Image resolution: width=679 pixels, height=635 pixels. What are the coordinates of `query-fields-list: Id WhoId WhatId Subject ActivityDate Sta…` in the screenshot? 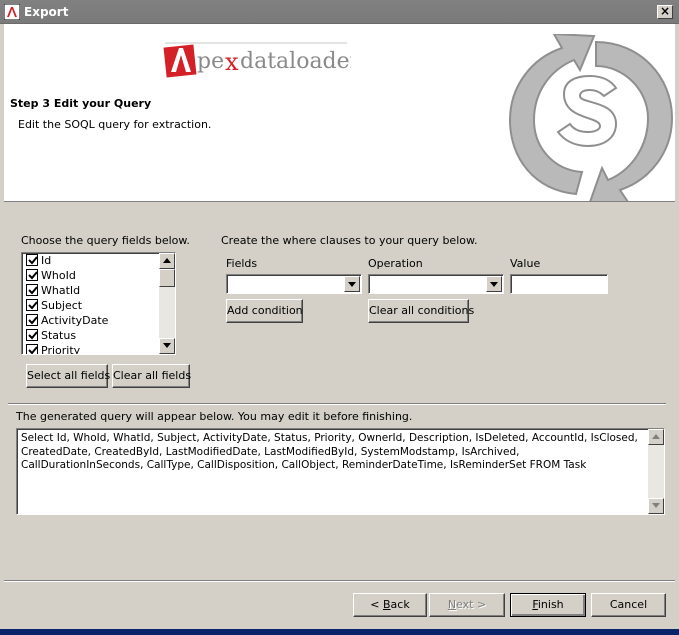 It's located at (98, 303).